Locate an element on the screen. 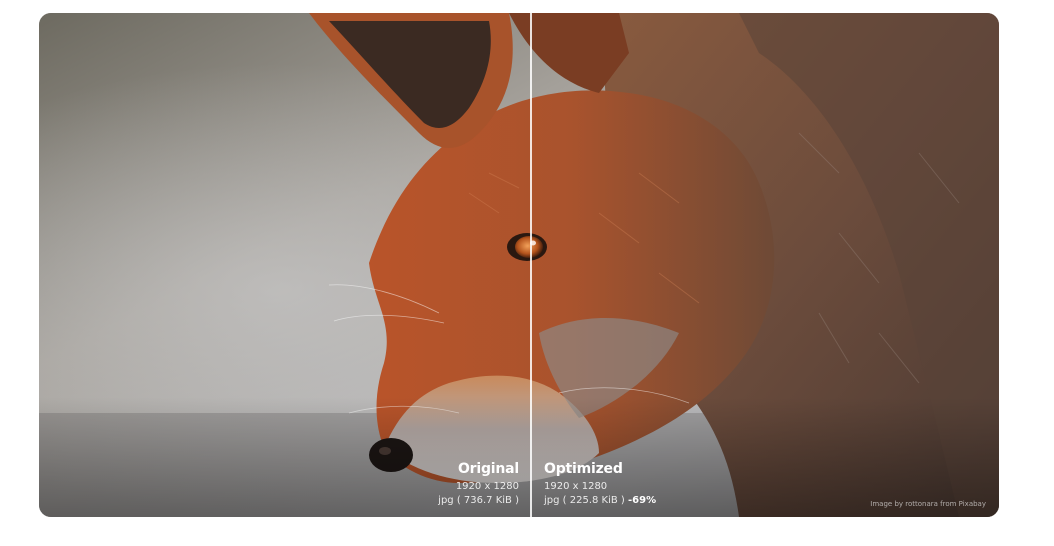 This screenshot has width=1054, height=546. original-caption: Original 1920 x 1280 jpg ( 736.7 KiB ) is located at coordinates (478, 484).